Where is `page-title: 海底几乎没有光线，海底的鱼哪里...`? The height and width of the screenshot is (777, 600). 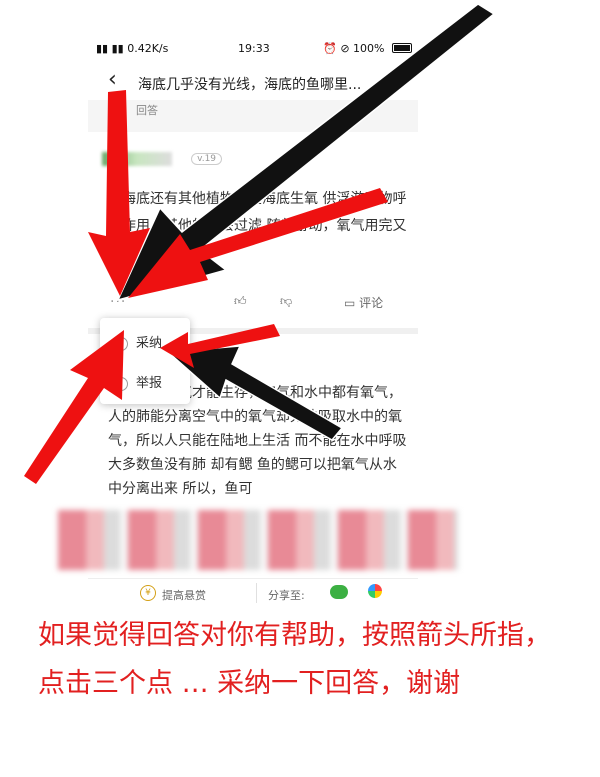 page-title: 海底几乎没有光线，海底的鱼哪里... is located at coordinates (250, 85).